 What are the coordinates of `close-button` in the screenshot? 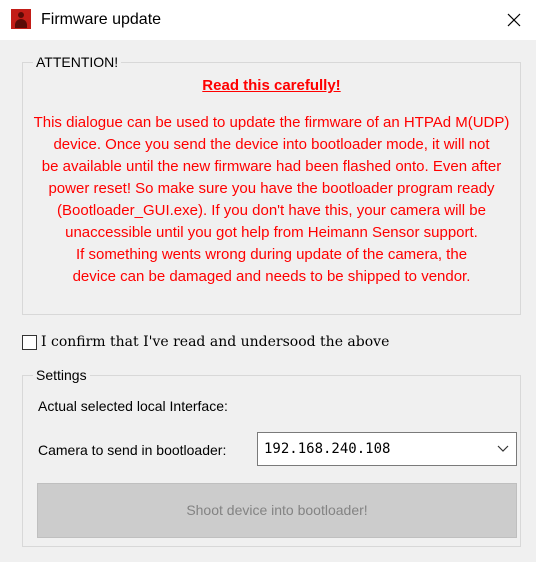 It's located at (514, 20).